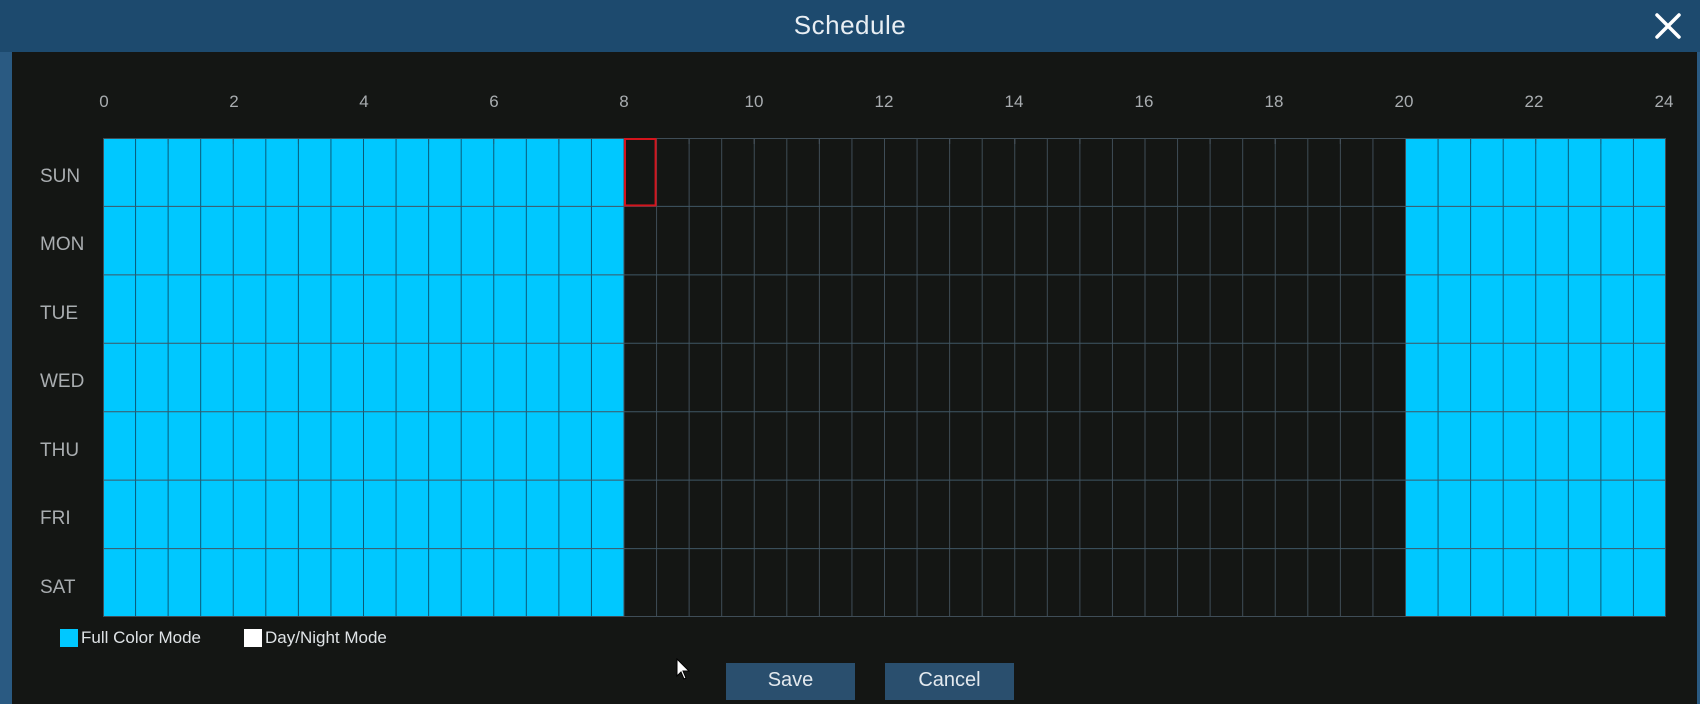 The height and width of the screenshot is (704, 1700). What do you see at coordinates (60, 176) in the screenshot?
I see `day-label-sun: SUN` at bounding box center [60, 176].